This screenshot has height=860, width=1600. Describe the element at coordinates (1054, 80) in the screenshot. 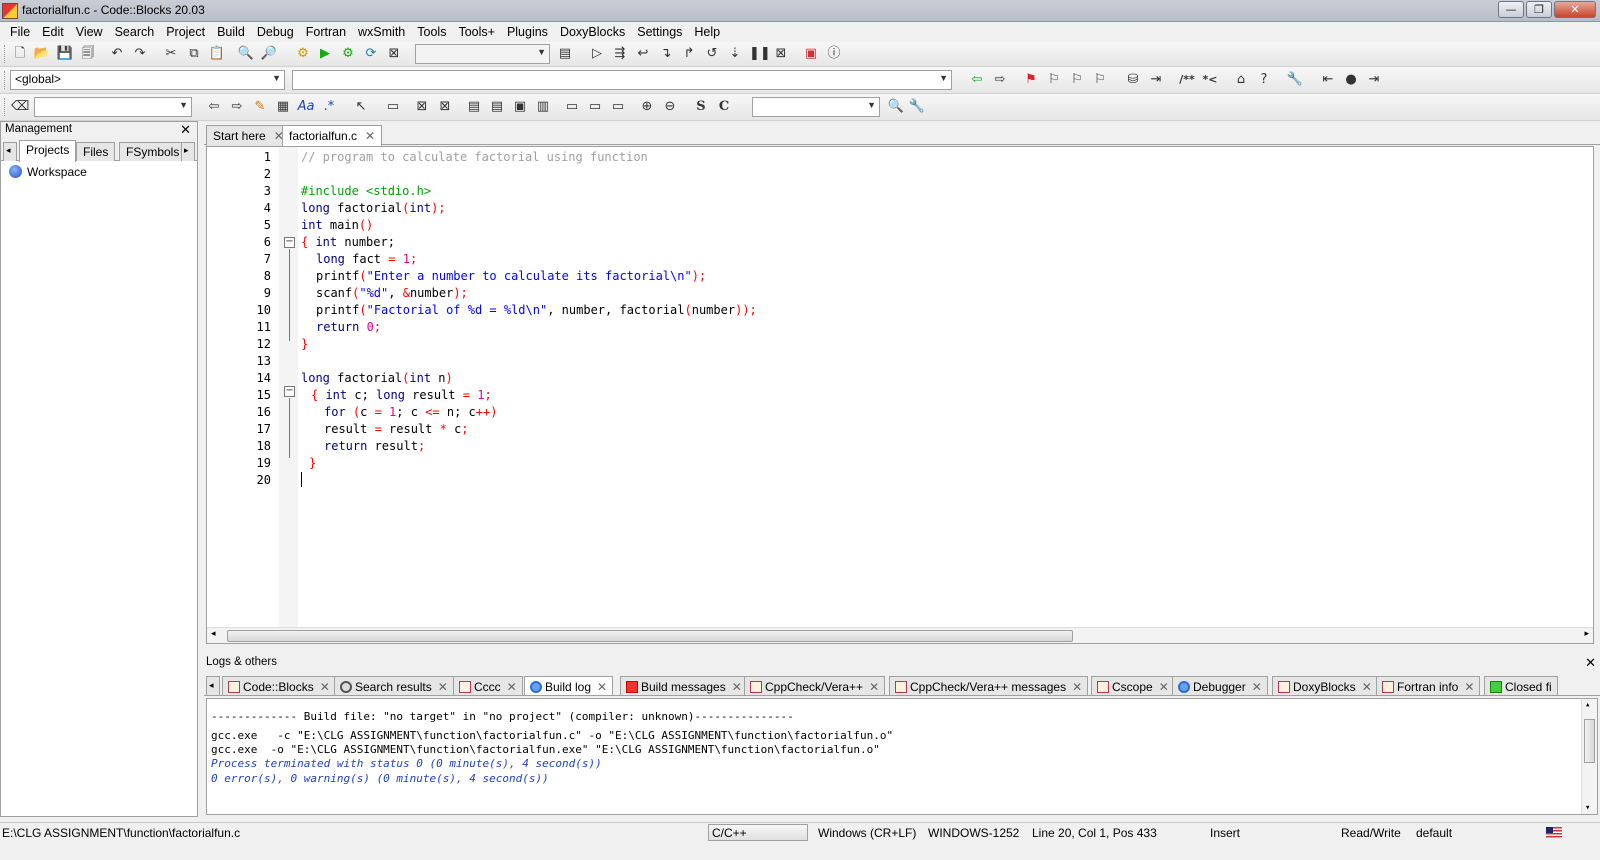

I see `prev-bookmark-icon: ⚐` at that location.